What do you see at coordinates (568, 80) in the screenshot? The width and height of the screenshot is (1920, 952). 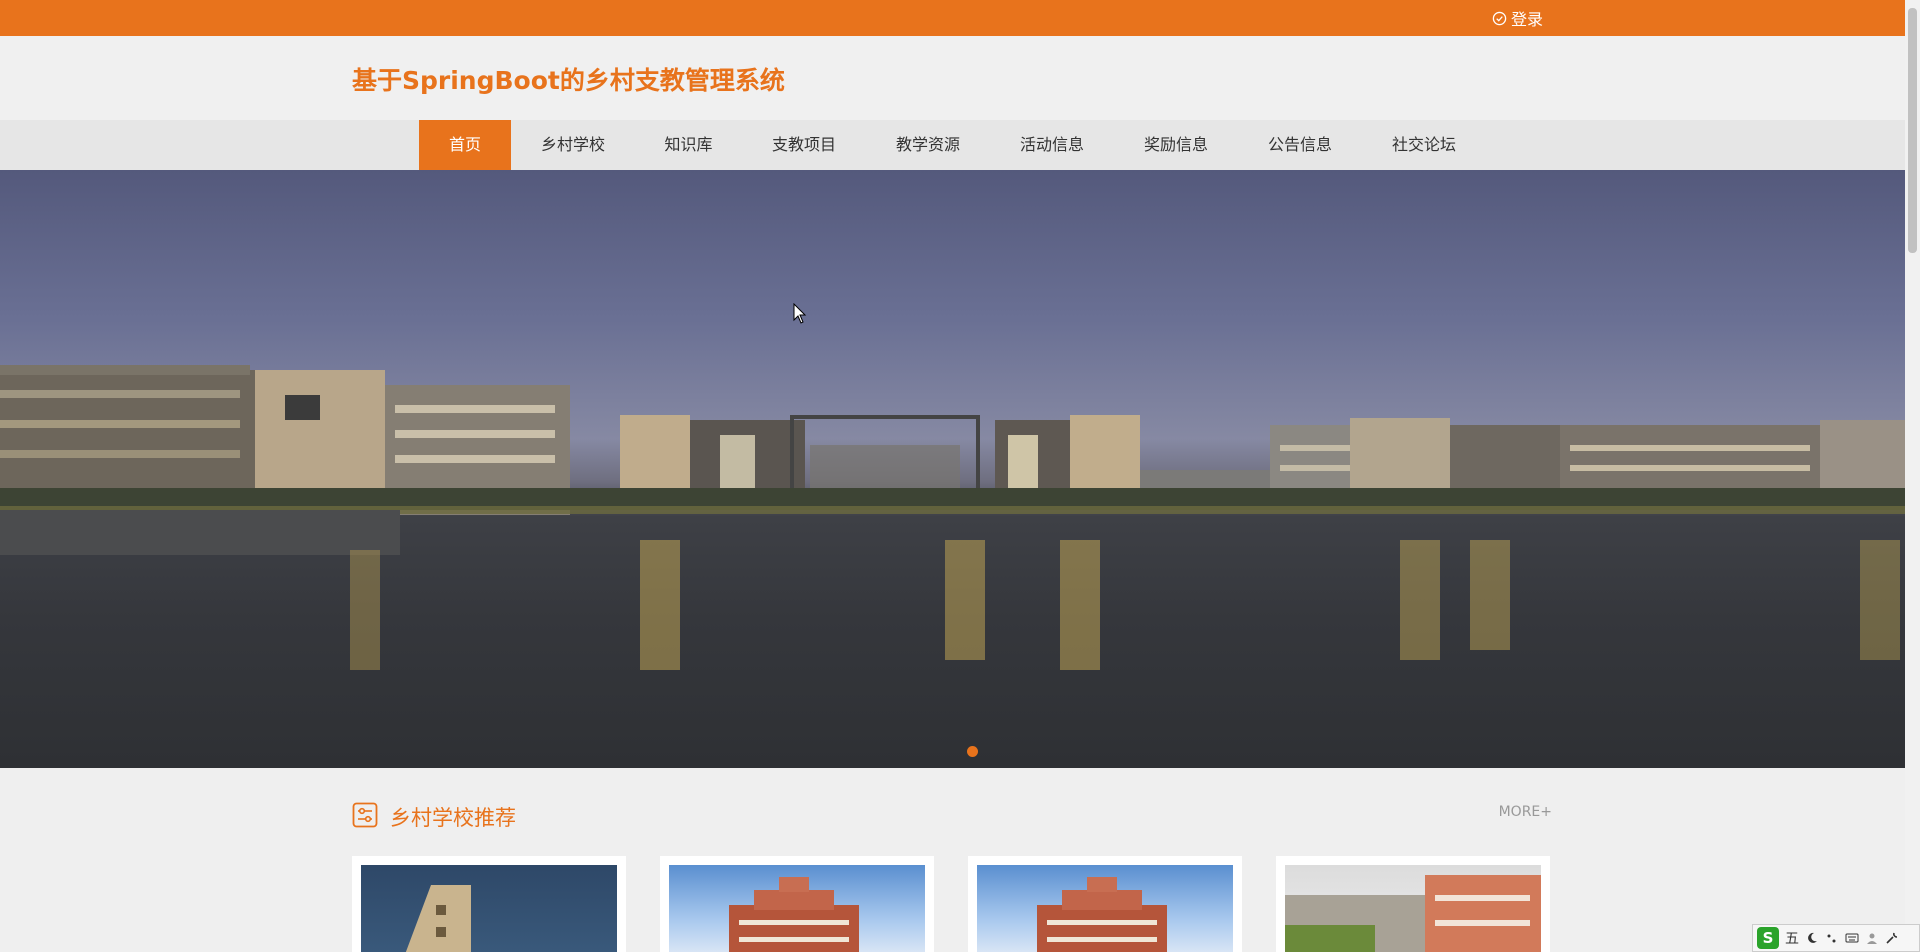 I see `site-title: 基于SpringBoot的乡村支教管理系统` at bounding box center [568, 80].